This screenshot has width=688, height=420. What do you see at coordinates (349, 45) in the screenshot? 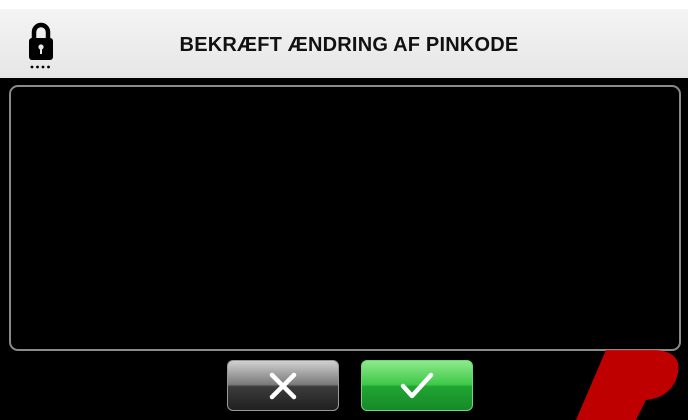
I see `page-title: BEKRÆFT ÆNDRING AF PINKODE` at bounding box center [349, 45].